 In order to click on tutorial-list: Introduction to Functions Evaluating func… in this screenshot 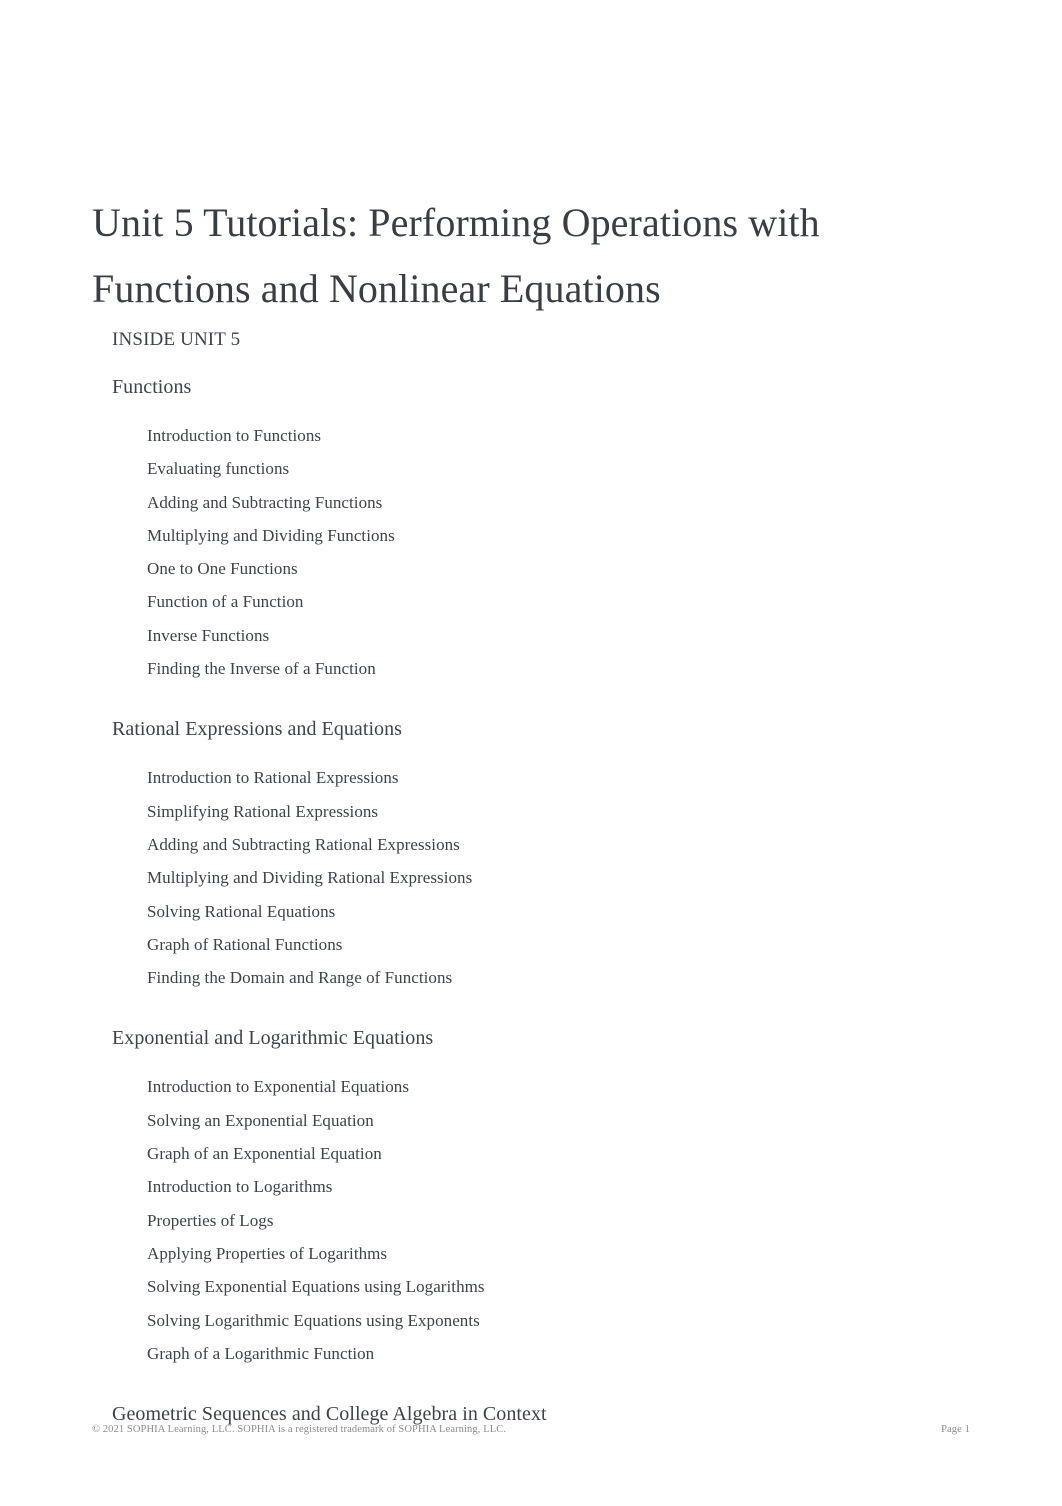, I will do `click(522, 552)`.